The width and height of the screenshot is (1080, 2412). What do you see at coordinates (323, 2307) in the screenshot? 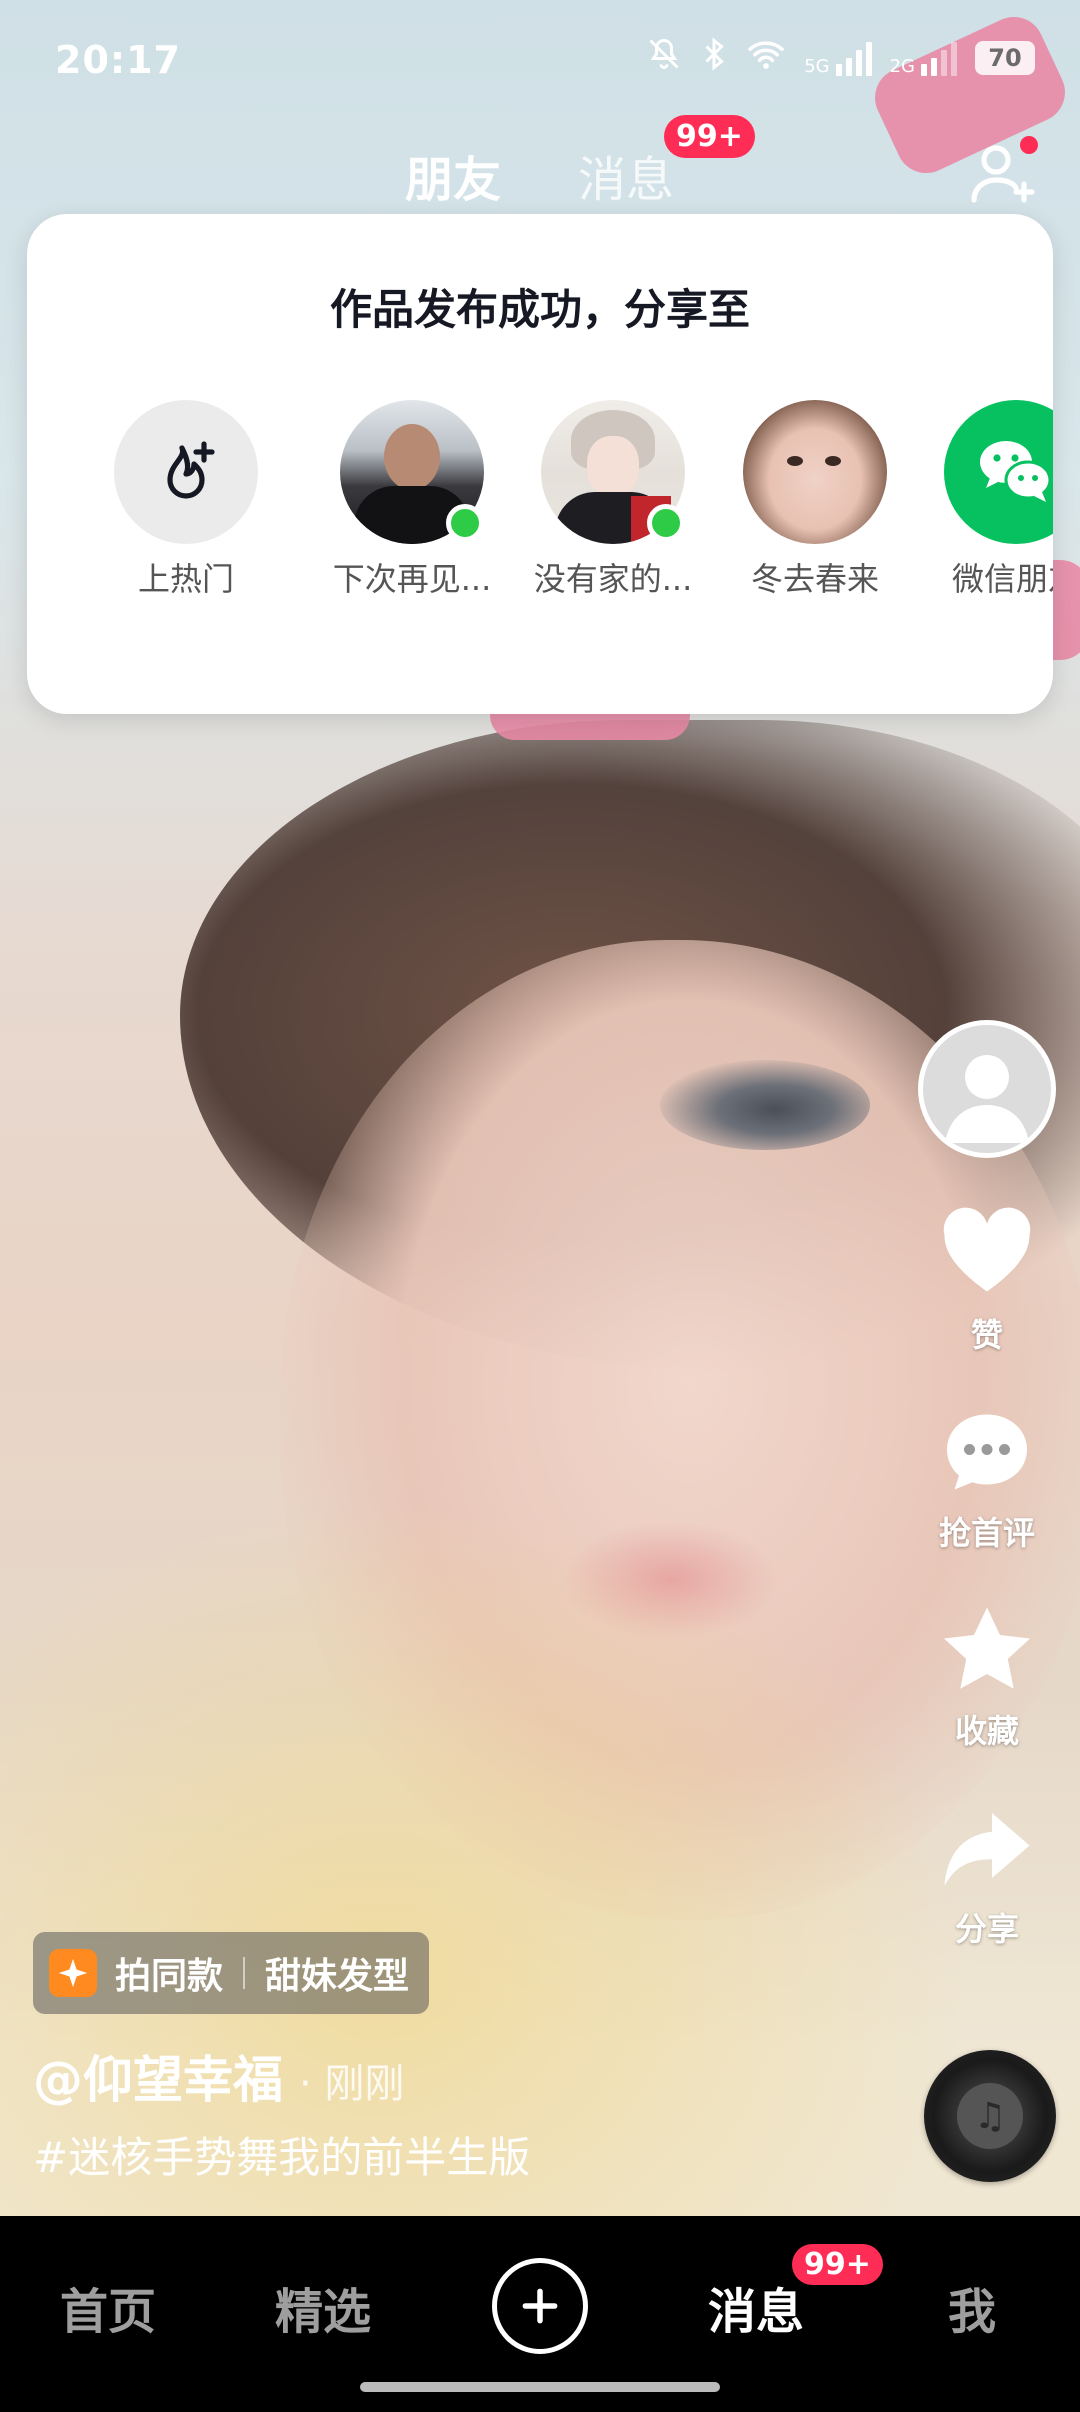
I see `nav-featured: 精选` at bounding box center [323, 2307].